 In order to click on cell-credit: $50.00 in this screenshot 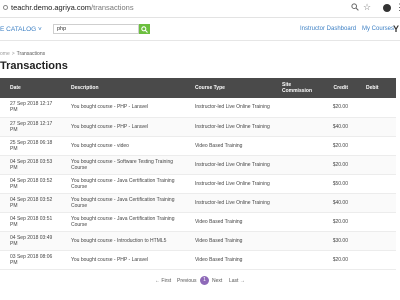, I will do `click(337, 184)`.